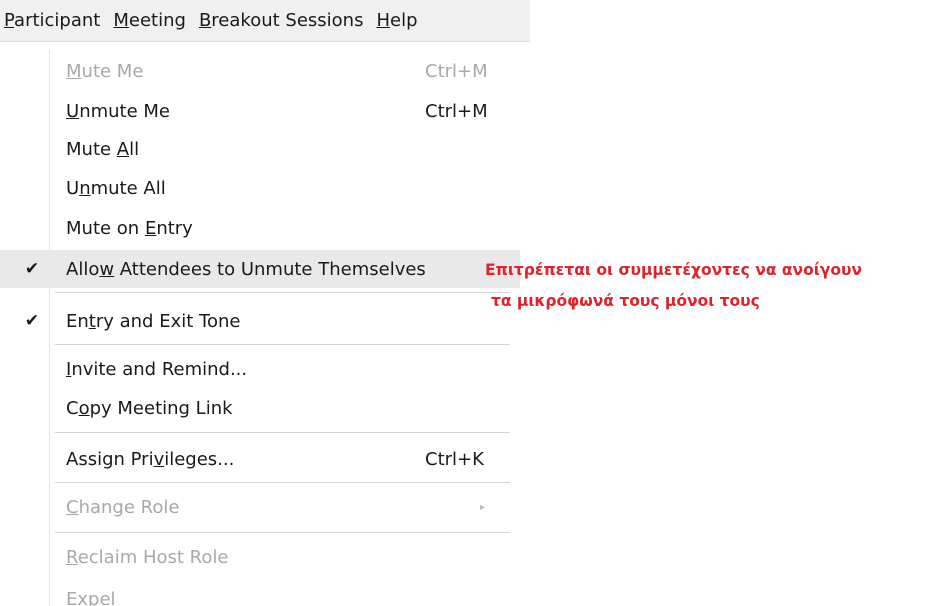 The width and height of the screenshot is (951, 606). Describe the element at coordinates (123, 507) in the screenshot. I see `menu-item-label: Change Role` at that location.